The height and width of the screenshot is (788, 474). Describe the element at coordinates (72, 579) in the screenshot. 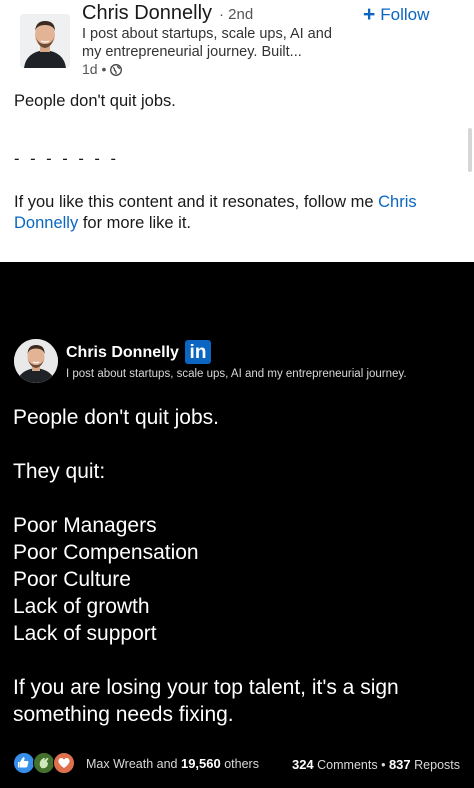

I see `card-list-item: Poor Culture` at that location.